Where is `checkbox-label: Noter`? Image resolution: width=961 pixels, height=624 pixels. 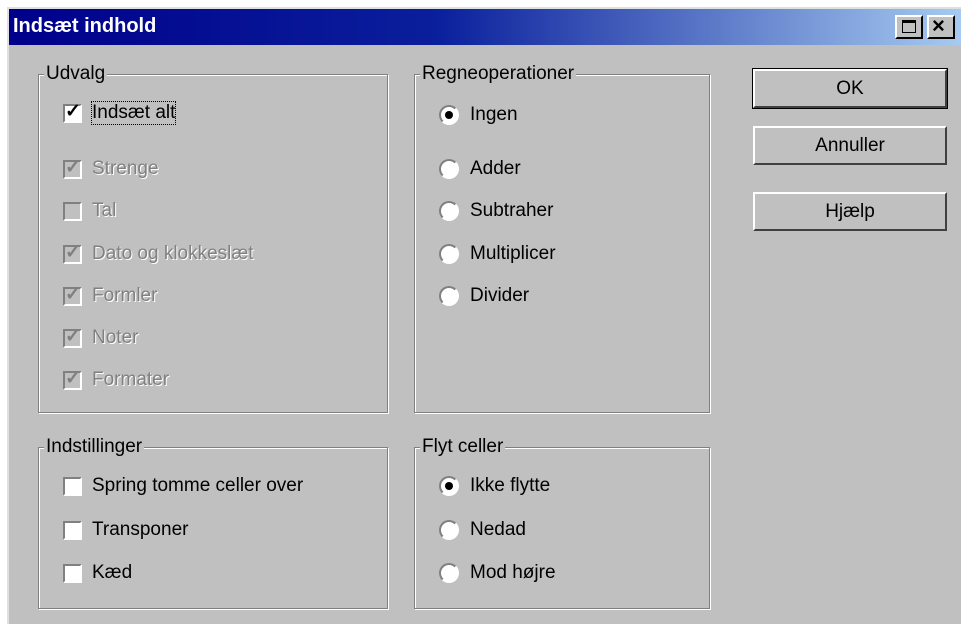
checkbox-label: Noter is located at coordinates (115, 337).